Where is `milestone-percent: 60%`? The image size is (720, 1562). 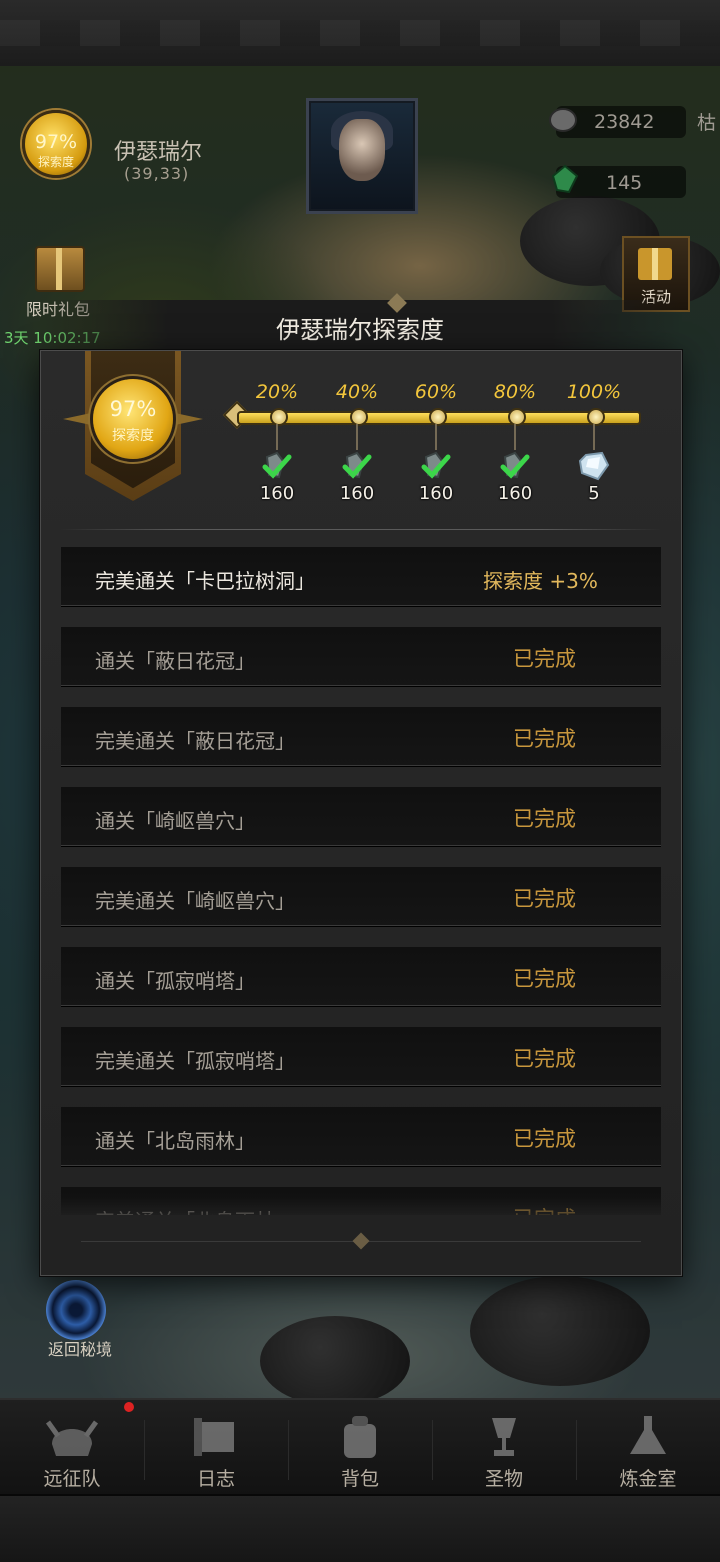
milestone-percent: 60% is located at coordinates (436, 392).